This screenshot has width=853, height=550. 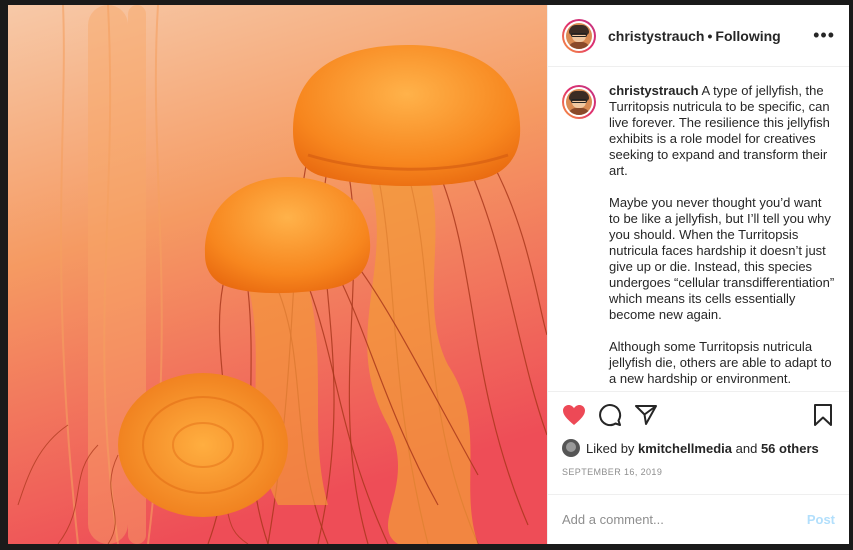 I want to click on others-likes-link: 56 others, so click(x=790, y=448).